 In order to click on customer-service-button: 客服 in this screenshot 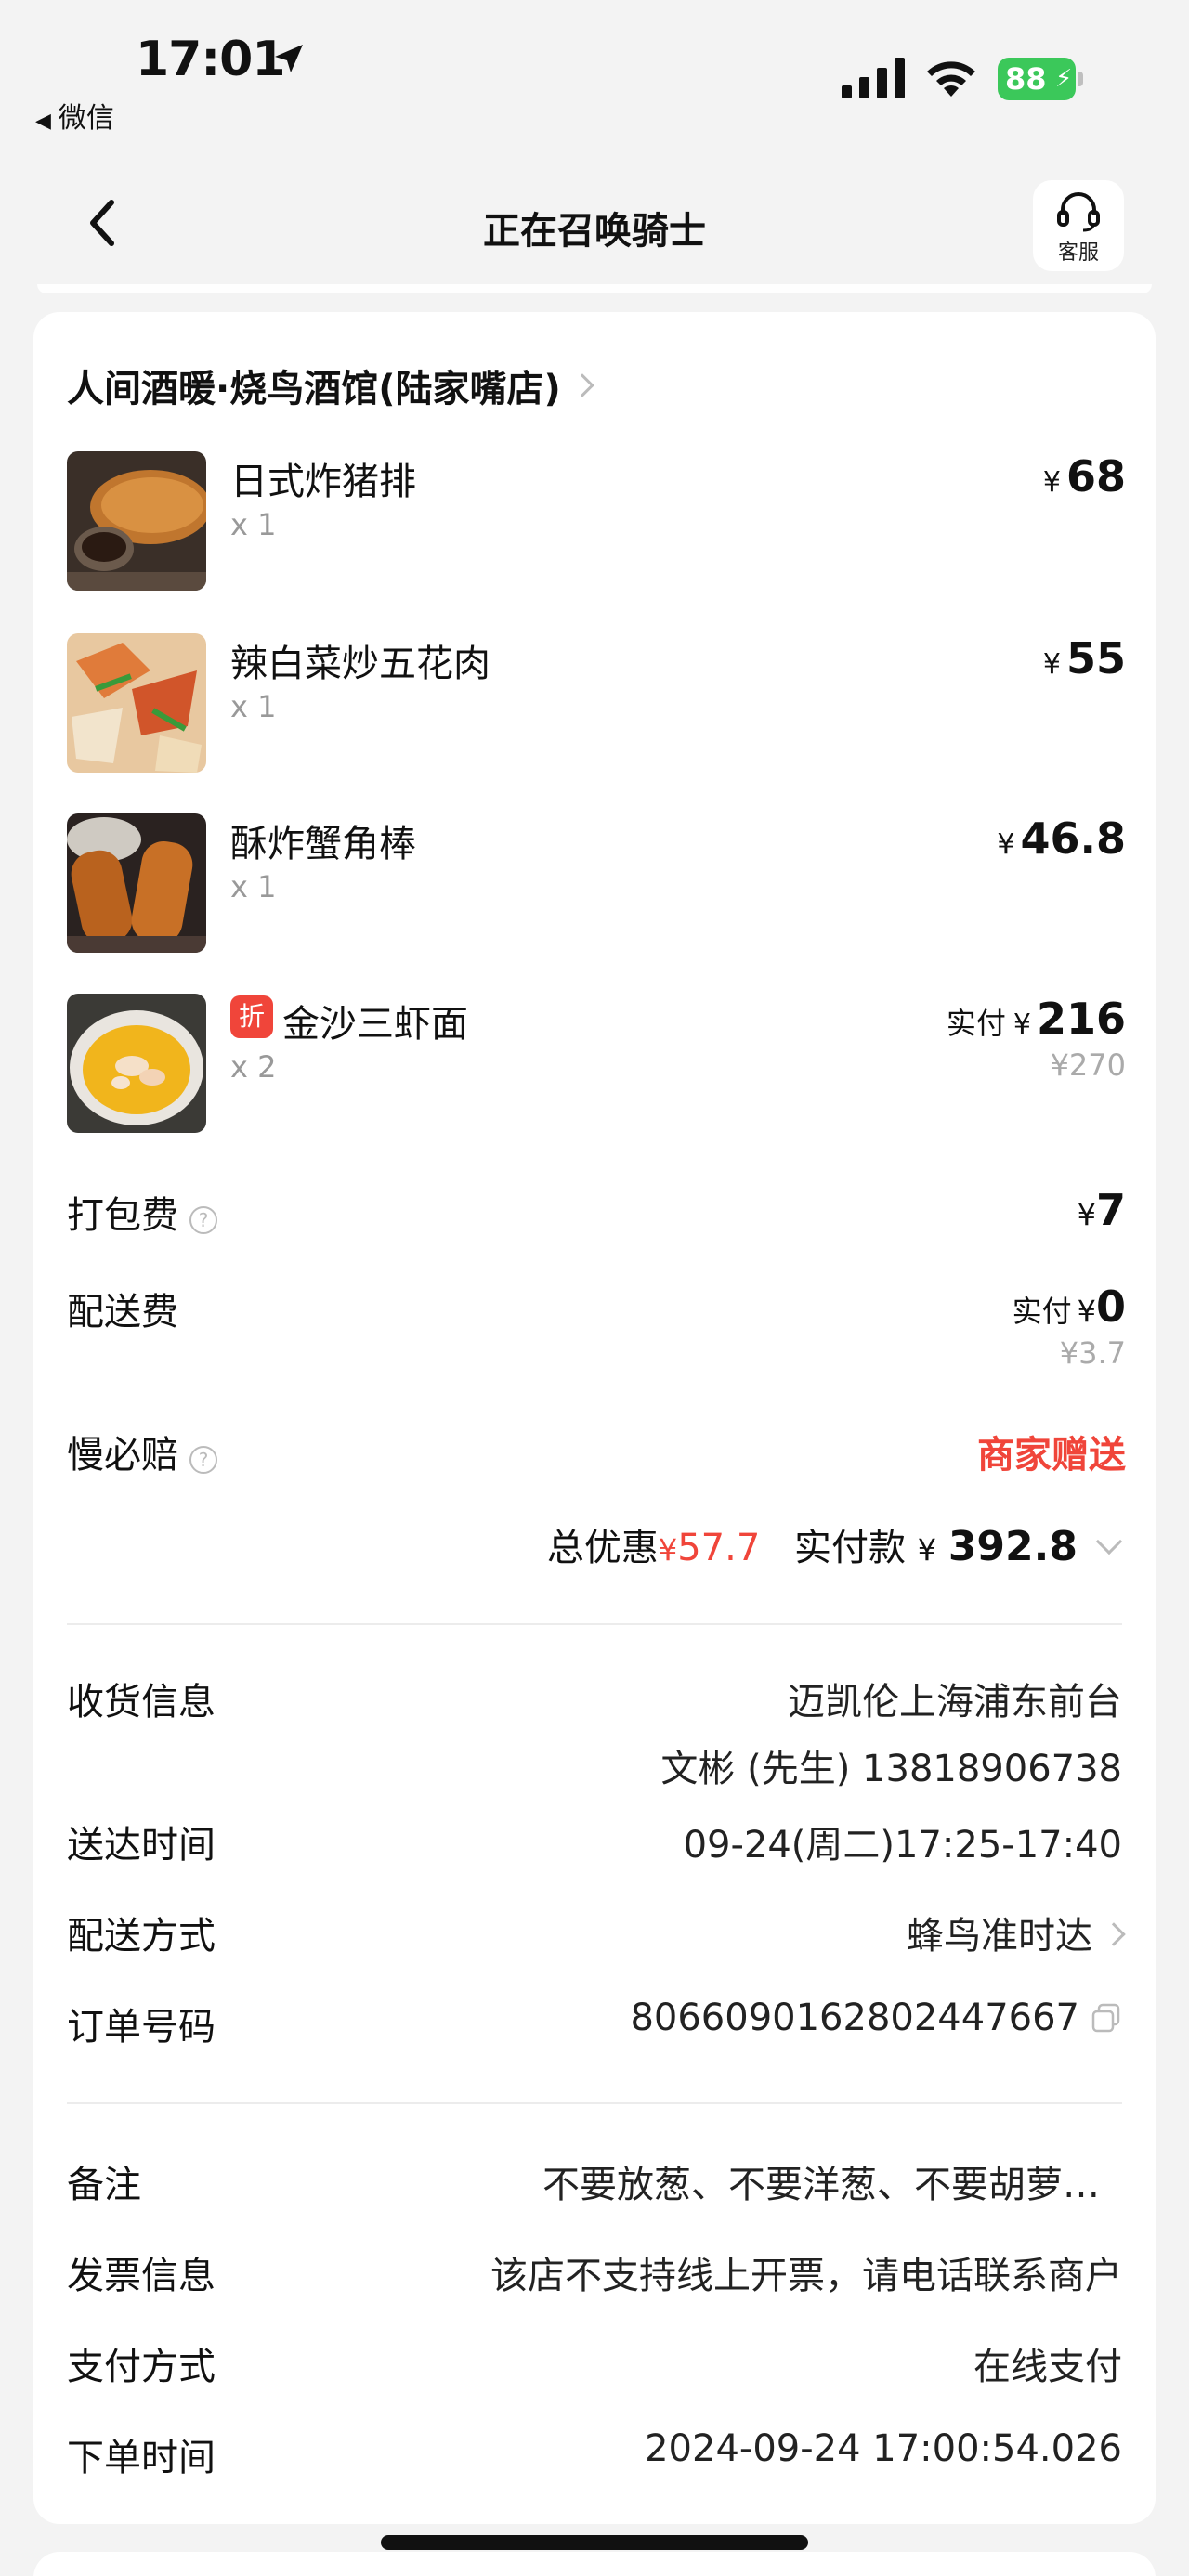, I will do `click(1079, 226)`.